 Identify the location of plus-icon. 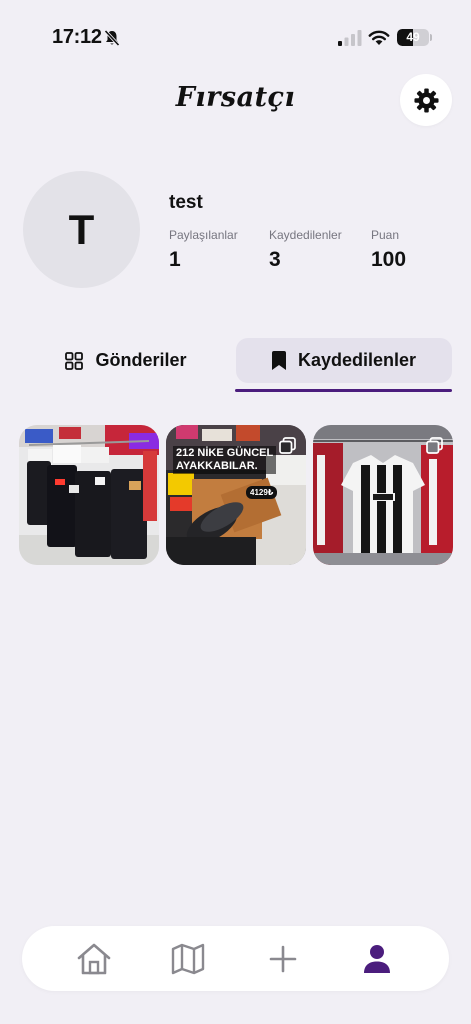
(283, 959).